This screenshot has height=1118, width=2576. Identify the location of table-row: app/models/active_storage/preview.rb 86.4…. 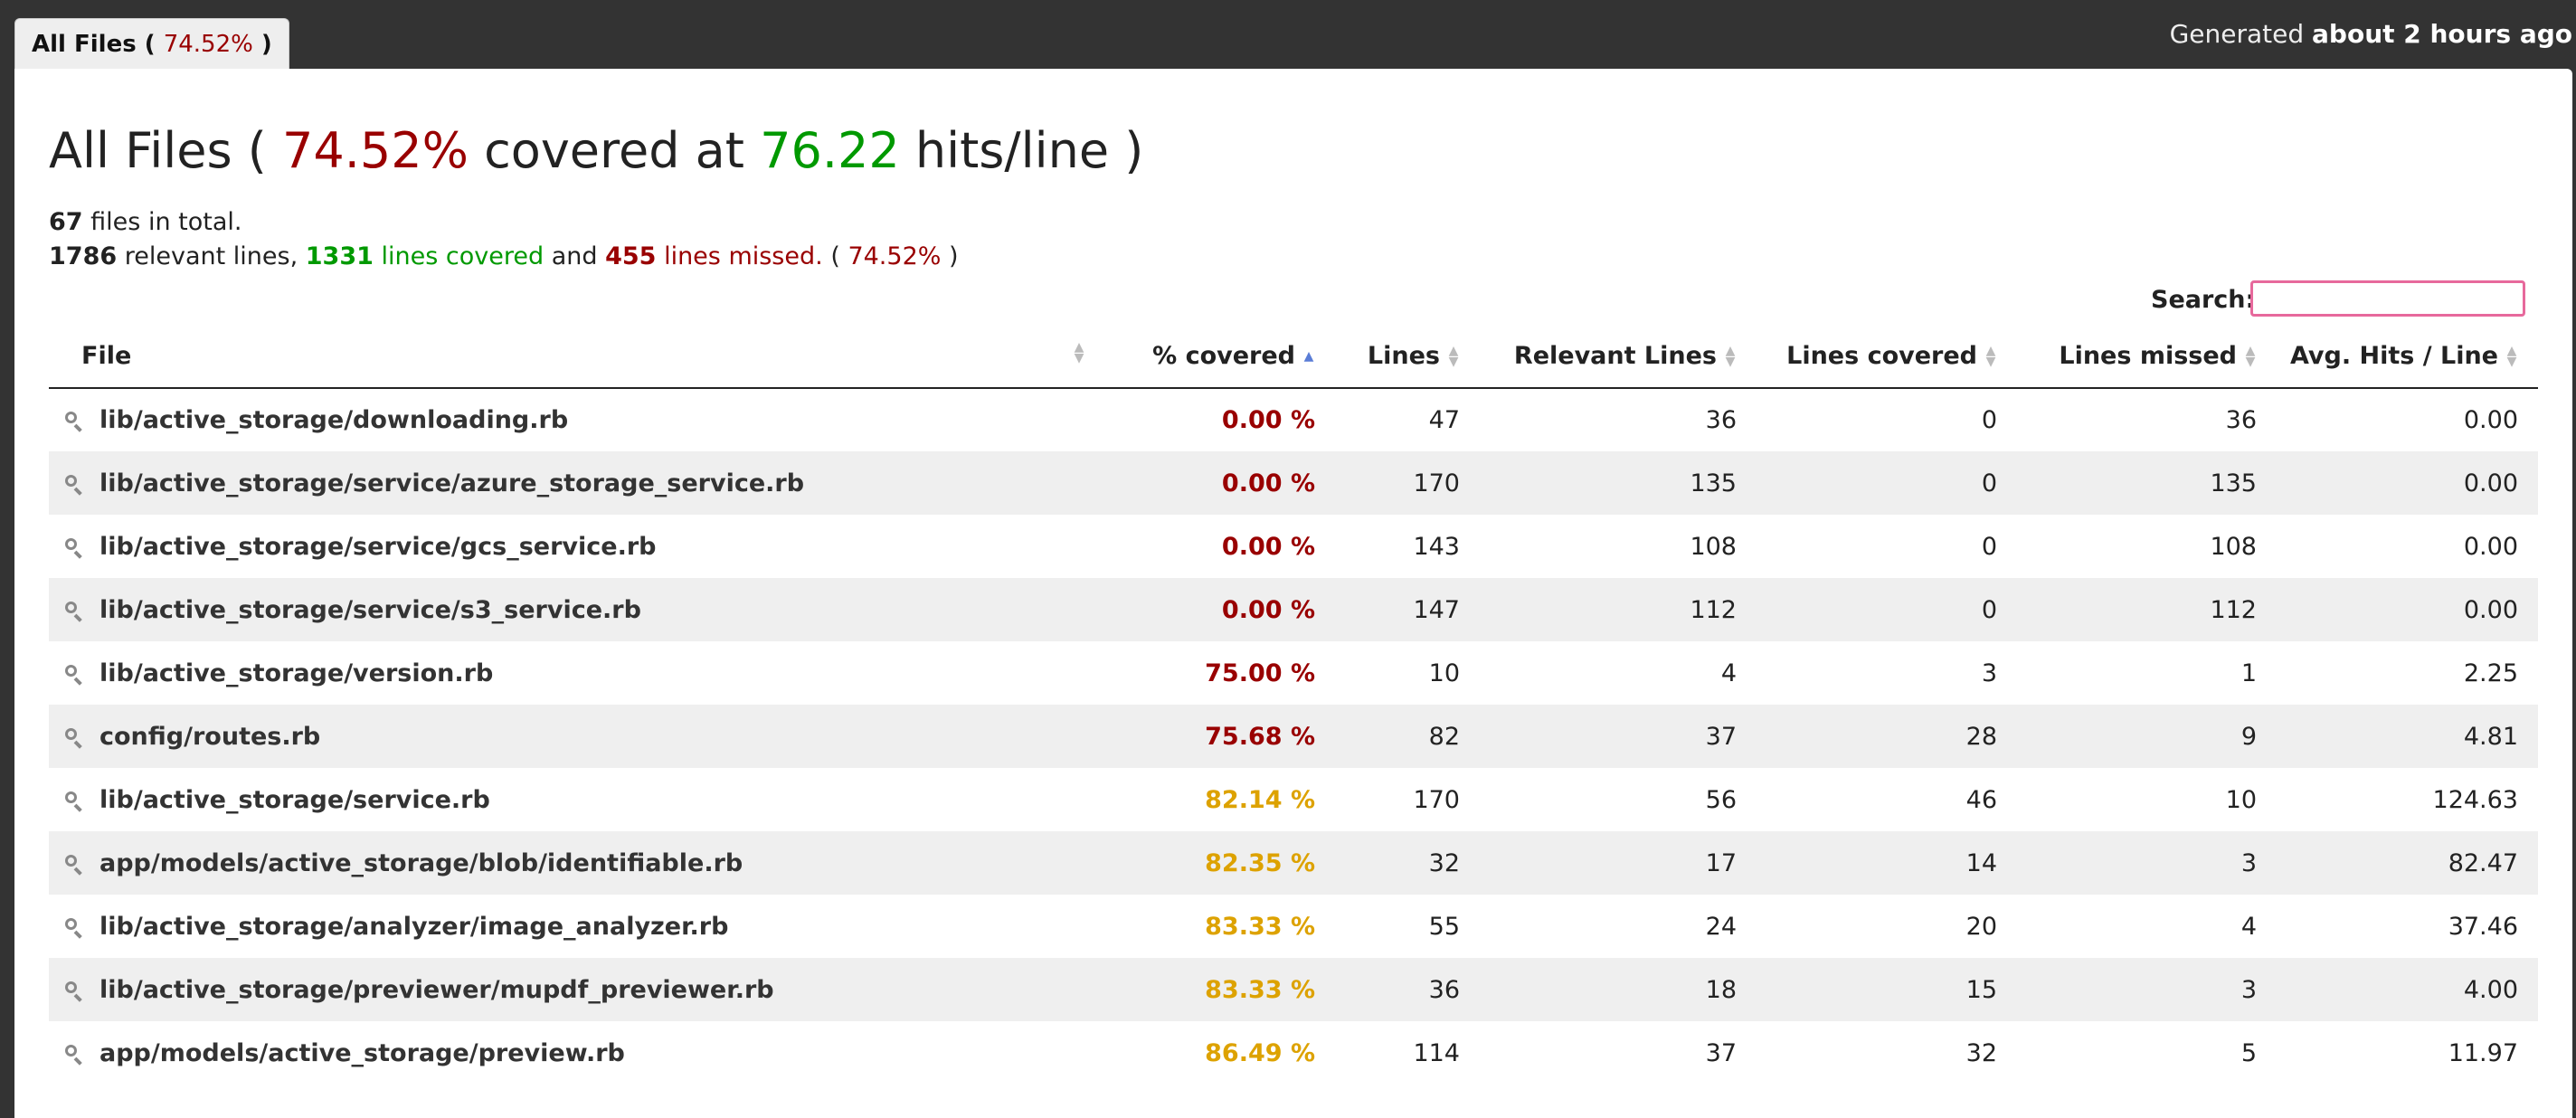
(1294, 1053).